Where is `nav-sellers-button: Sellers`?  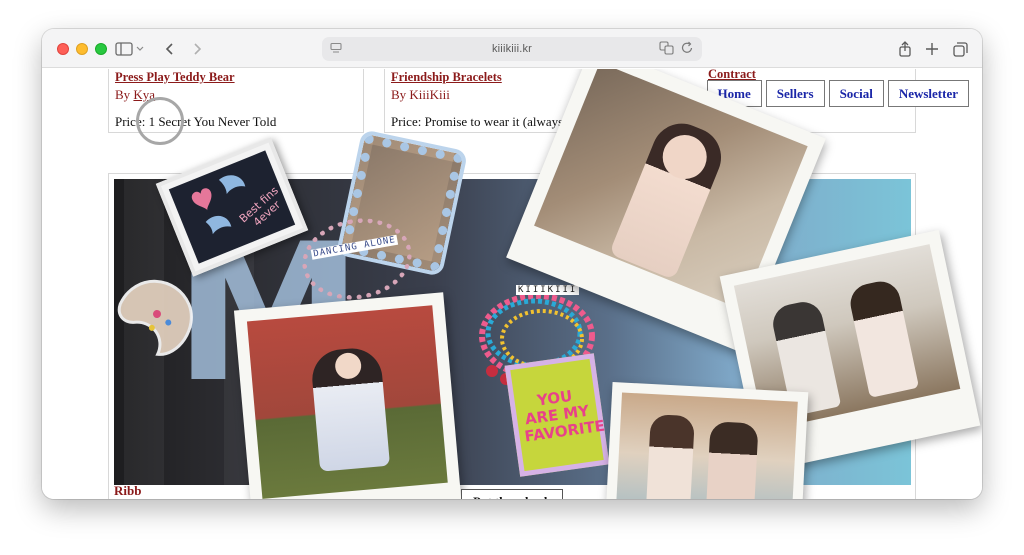
nav-sellers-button: Sellers is located at coordinates (795, 93).